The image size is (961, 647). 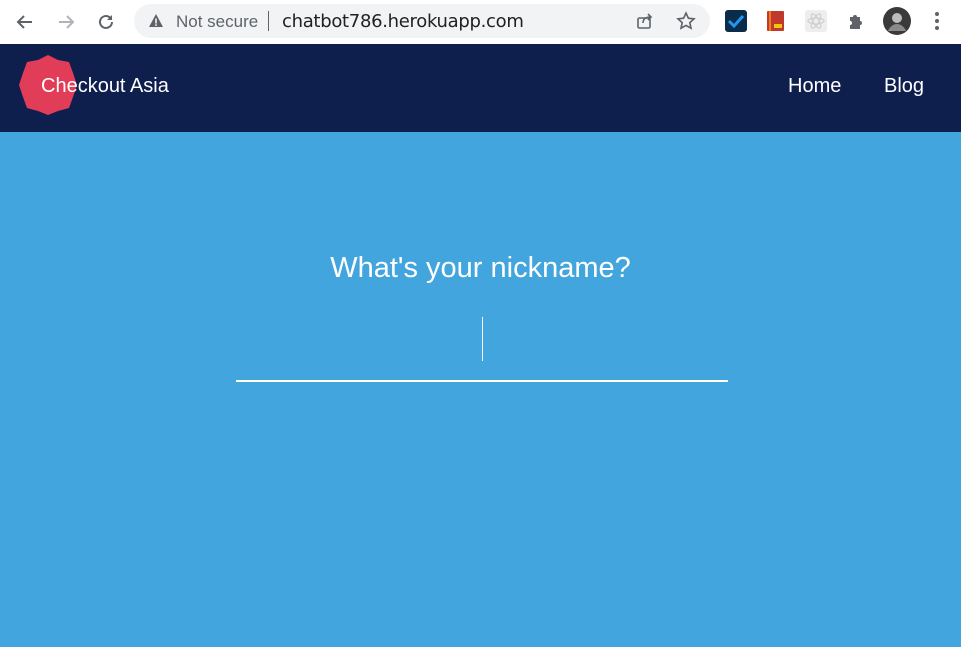 I want to click on puzzle-icon, so click(x=856, y=22).